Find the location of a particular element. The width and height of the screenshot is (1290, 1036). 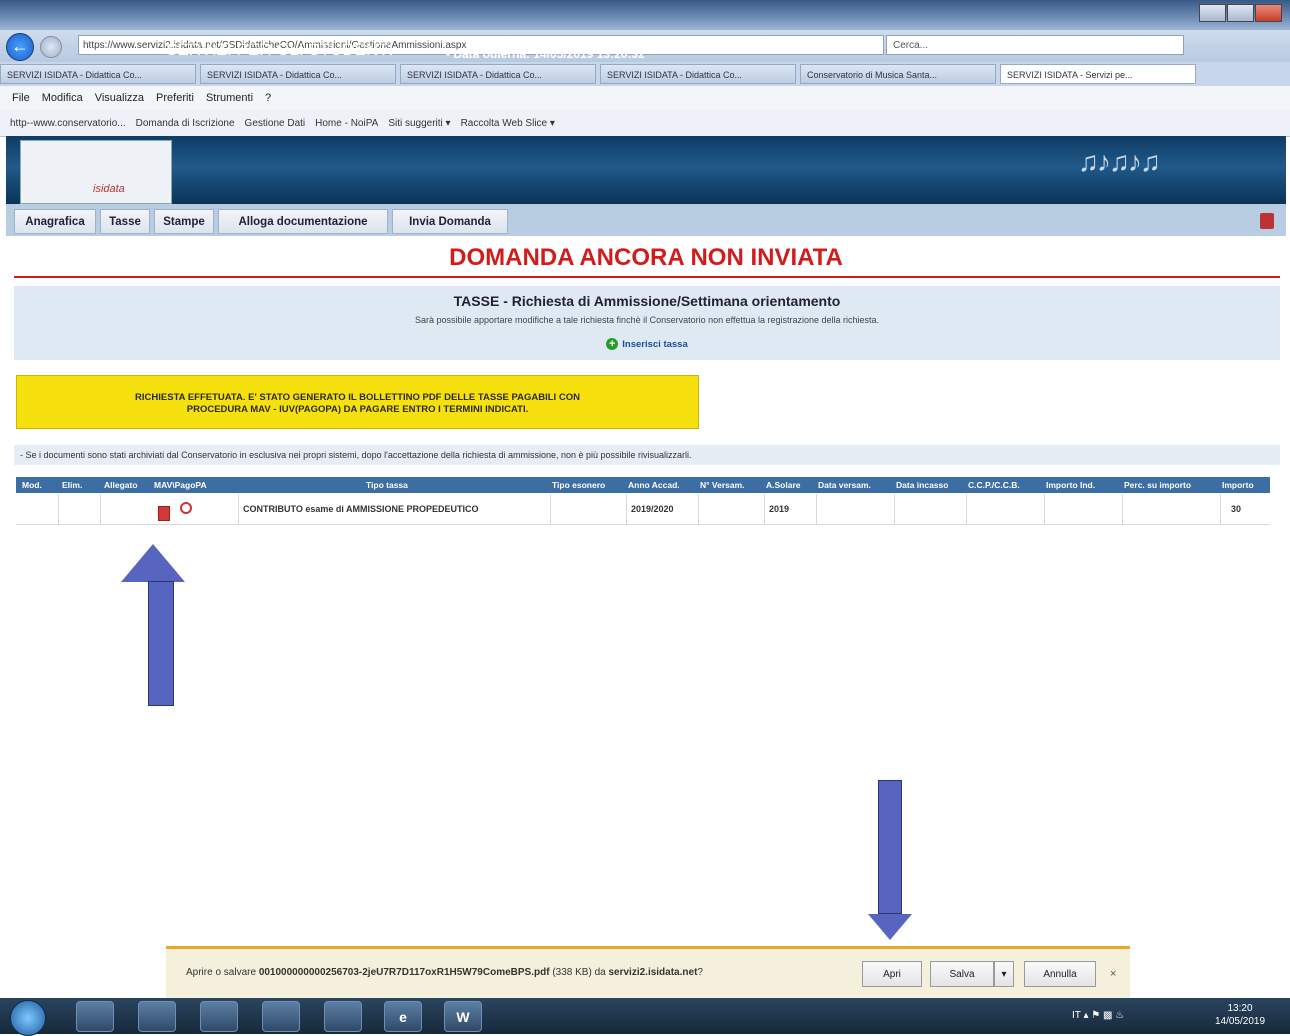

col-tipo-esonero: Tipo esonero is located at coordinates (579, 485).